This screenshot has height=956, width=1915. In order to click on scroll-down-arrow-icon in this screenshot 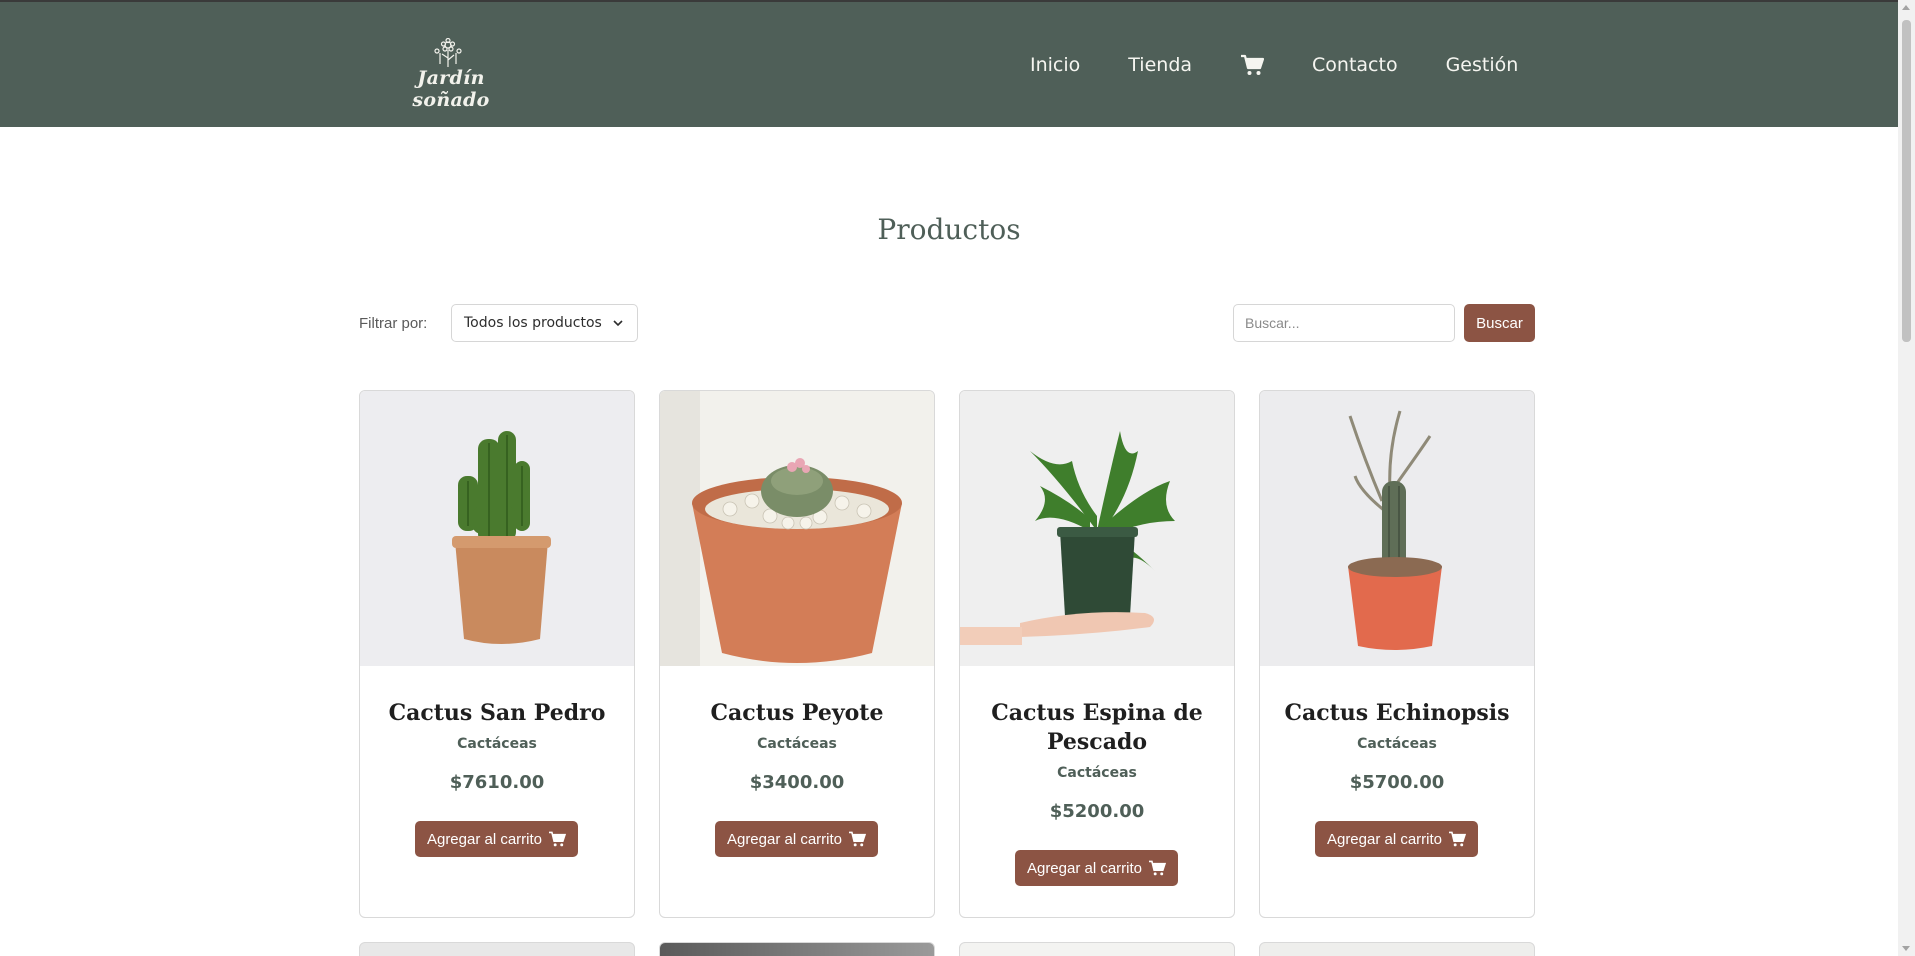, I will do `click(1906, 948)`.